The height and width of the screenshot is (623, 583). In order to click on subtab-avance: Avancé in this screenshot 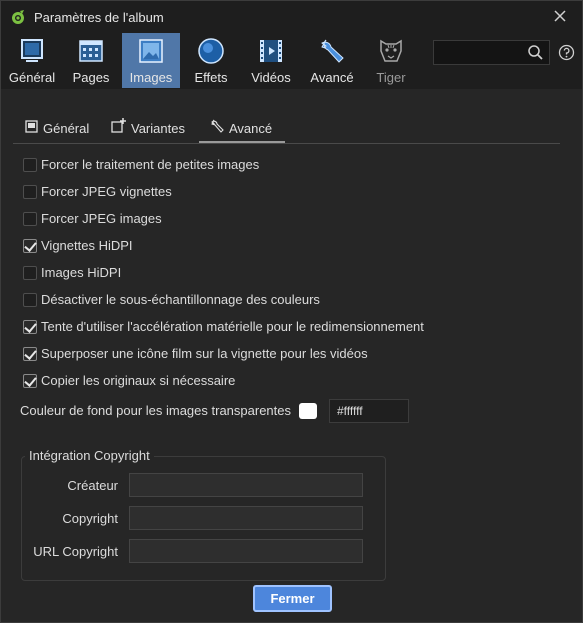, I will do `click(242, 128)`.